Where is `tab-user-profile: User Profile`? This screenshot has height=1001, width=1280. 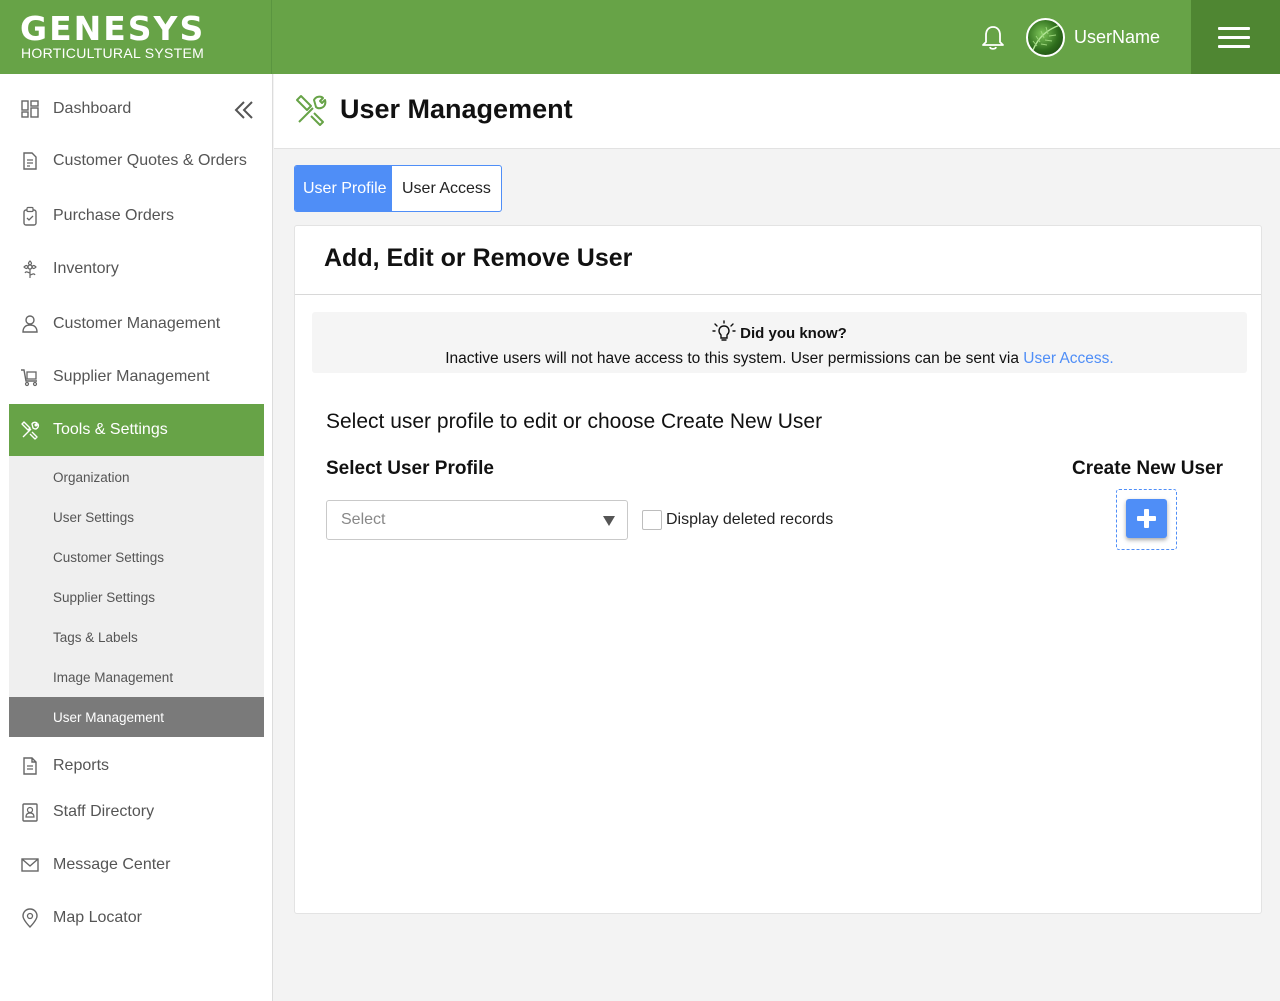
tab-user-profile: User Profile is located at coordinates (343, 188).